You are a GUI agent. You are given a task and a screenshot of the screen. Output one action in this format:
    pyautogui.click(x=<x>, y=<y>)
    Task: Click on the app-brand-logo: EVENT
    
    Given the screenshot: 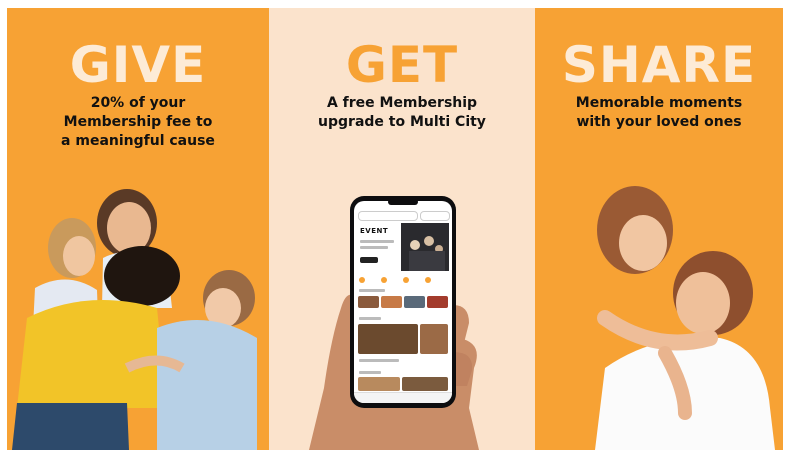 What is the action you would take?
    pyautogui.click(x=374, y=231)
    